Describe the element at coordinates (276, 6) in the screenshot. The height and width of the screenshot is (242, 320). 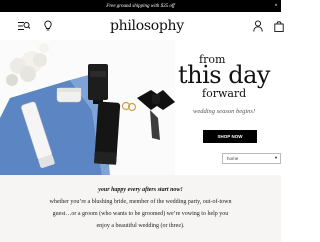
I see `close-icon: ×` at that location.